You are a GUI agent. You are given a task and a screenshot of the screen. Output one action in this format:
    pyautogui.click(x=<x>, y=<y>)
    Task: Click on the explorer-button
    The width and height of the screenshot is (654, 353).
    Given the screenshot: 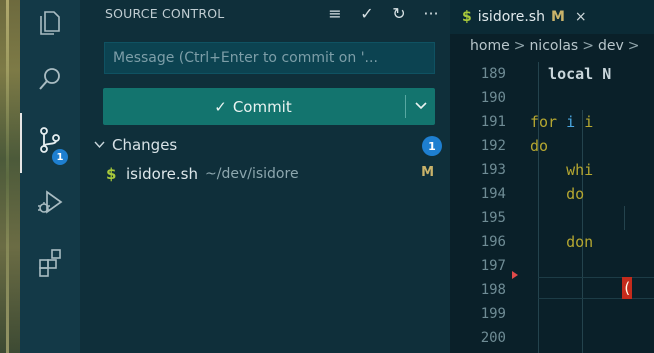 What is the action you would take?
    pyautogui.click(x=50, y=24)
    